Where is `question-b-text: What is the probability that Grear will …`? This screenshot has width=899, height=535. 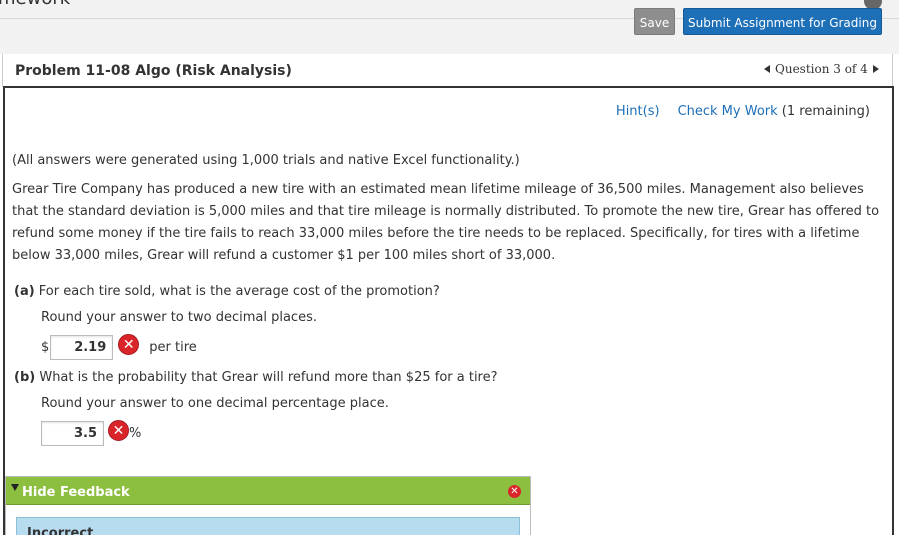 question-b-text: What is the probability that Grear will … is located at coordinates (268, 377).